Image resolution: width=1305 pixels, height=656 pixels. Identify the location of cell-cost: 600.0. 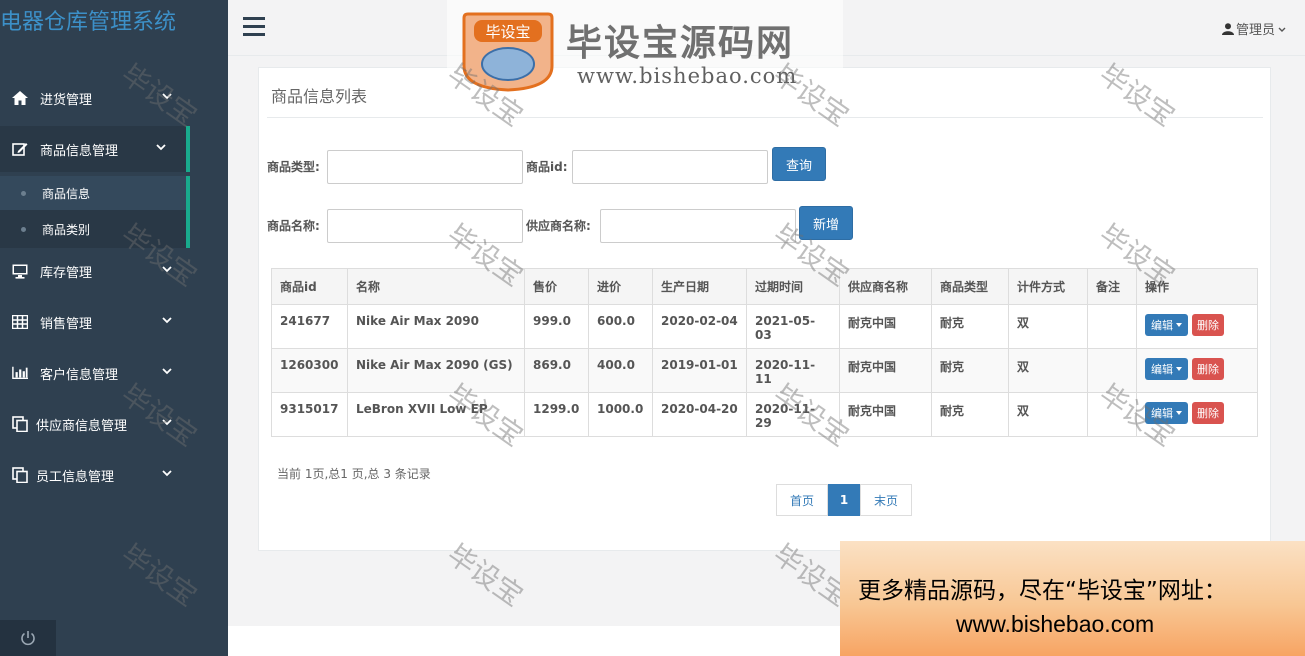
(620, 326).